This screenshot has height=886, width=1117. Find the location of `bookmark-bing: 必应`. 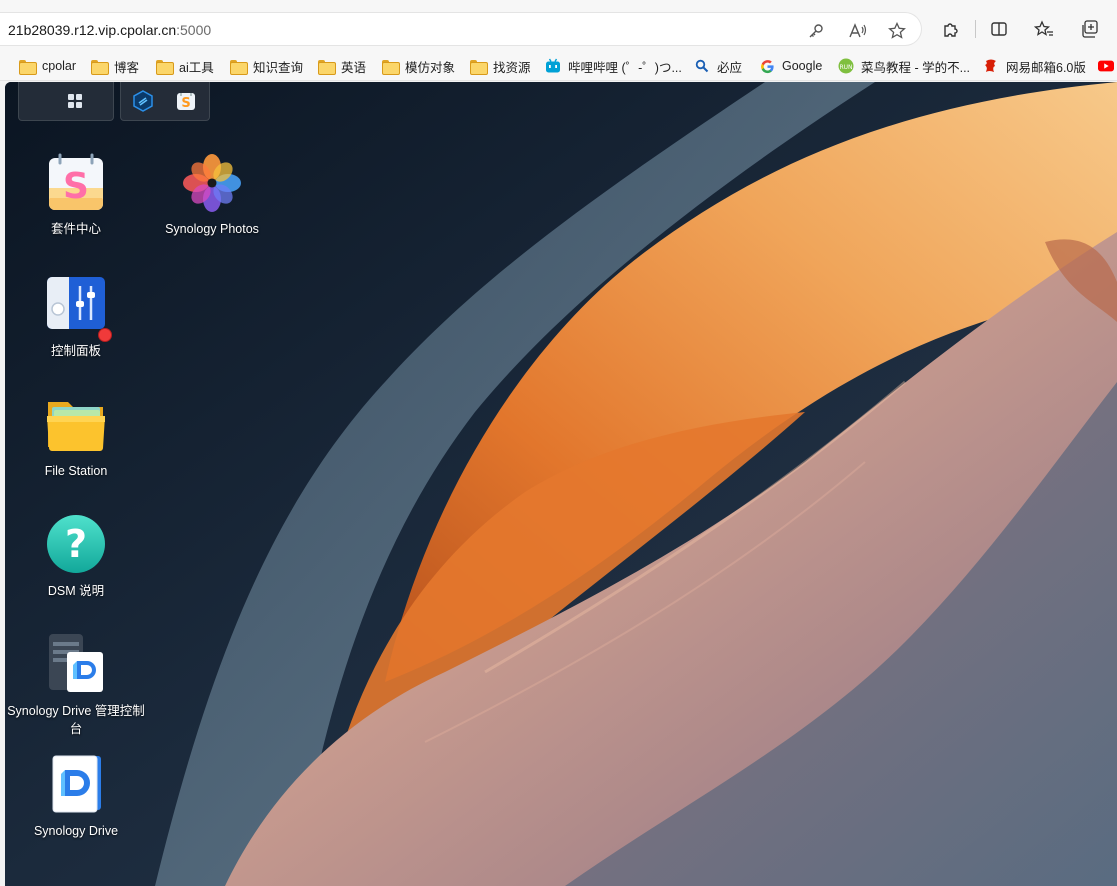

bookmark-bing: 必应 is located at coordinates (718, 66).